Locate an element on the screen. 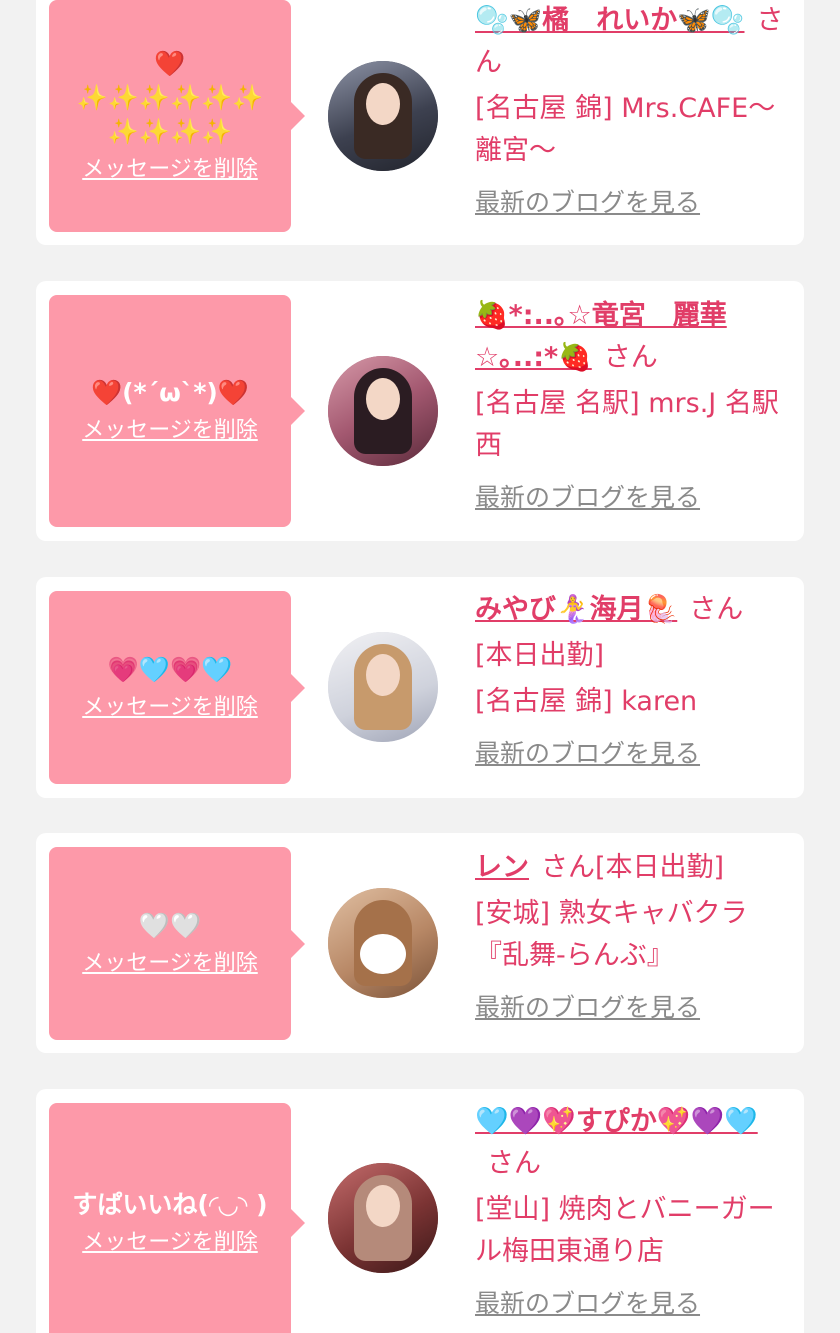 This screenshot has width=840, height=1333. shop-name: [堂山] 焼肉とバニーガール梅田東通り店 is located at coordinates (625, 1230).